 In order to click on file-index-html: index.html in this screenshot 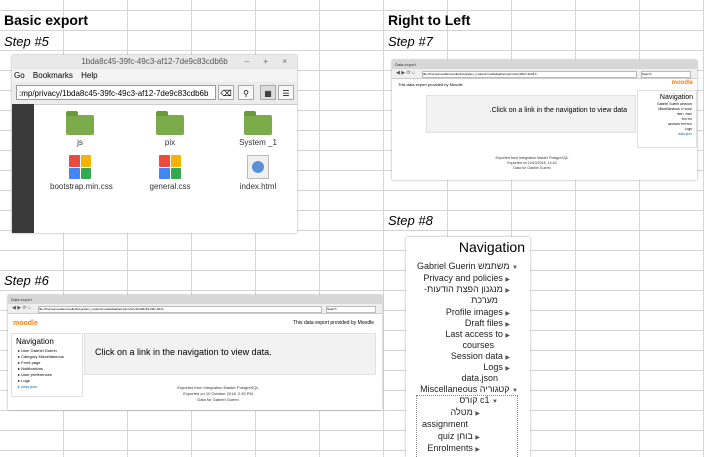, I will do `click(258, 173)`.